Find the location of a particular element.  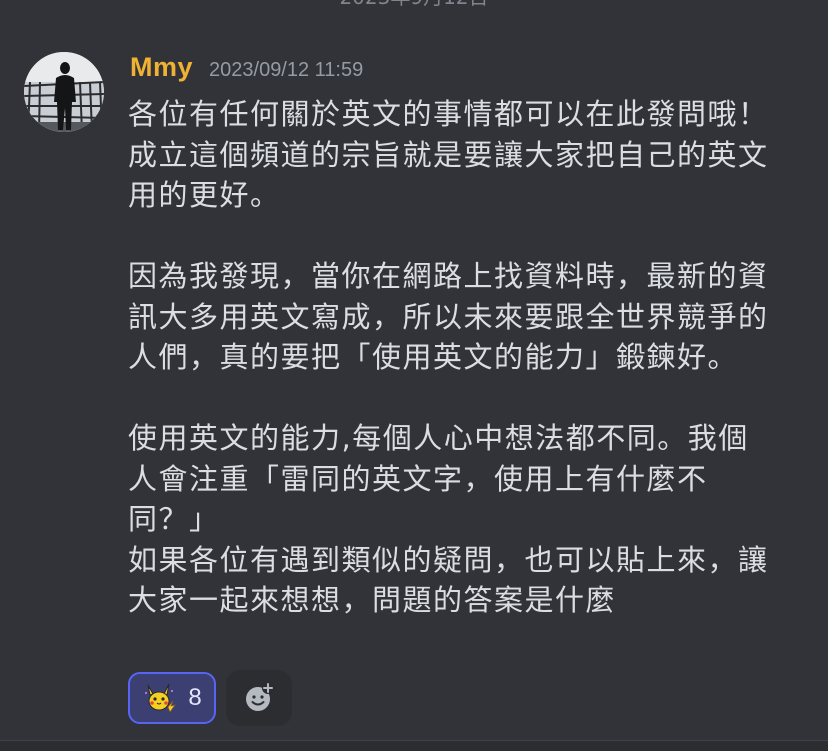

message-line: 如果各位有遇到類似的疑問，也可以貼上來，讓 is located at coordinates (448, 559).